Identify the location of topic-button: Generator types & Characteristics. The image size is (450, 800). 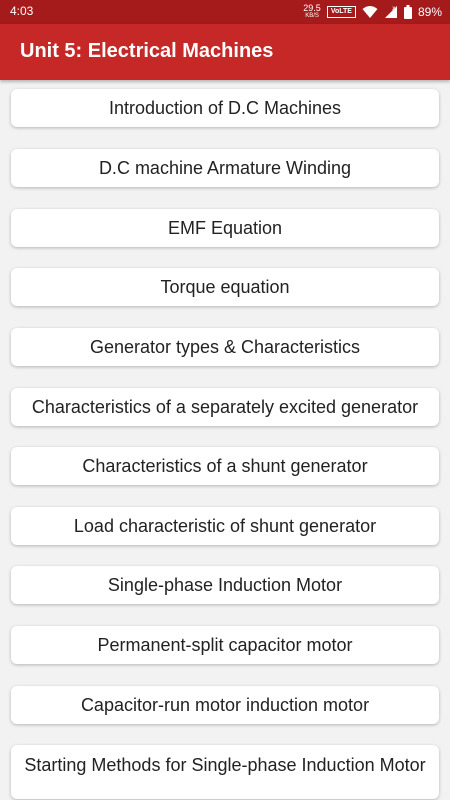
(225, 347).